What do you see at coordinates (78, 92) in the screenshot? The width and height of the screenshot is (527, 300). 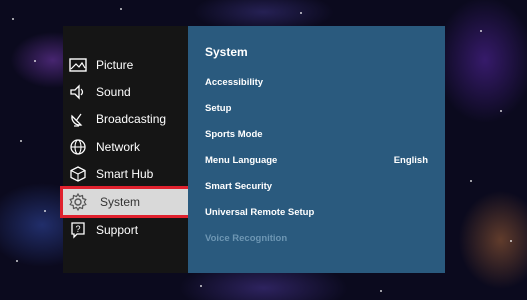 I see `speaker-icon` at bounding box center [78, 92].